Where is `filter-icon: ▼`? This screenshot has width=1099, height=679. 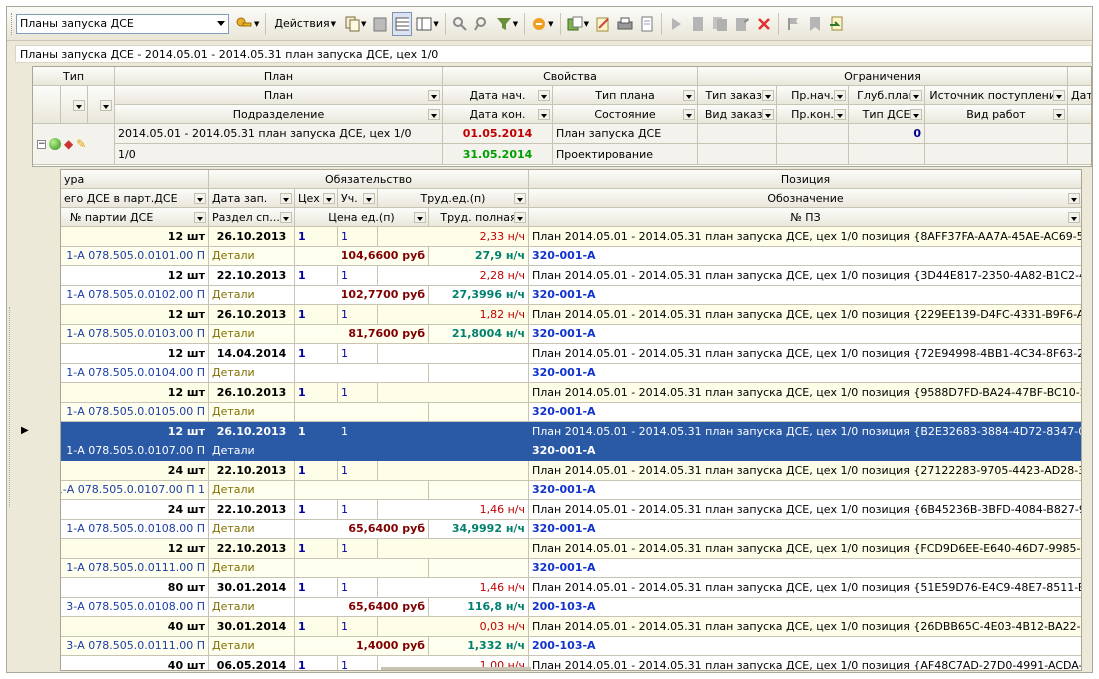 filter-icon: ▼ is located at coordinates (507, 24).